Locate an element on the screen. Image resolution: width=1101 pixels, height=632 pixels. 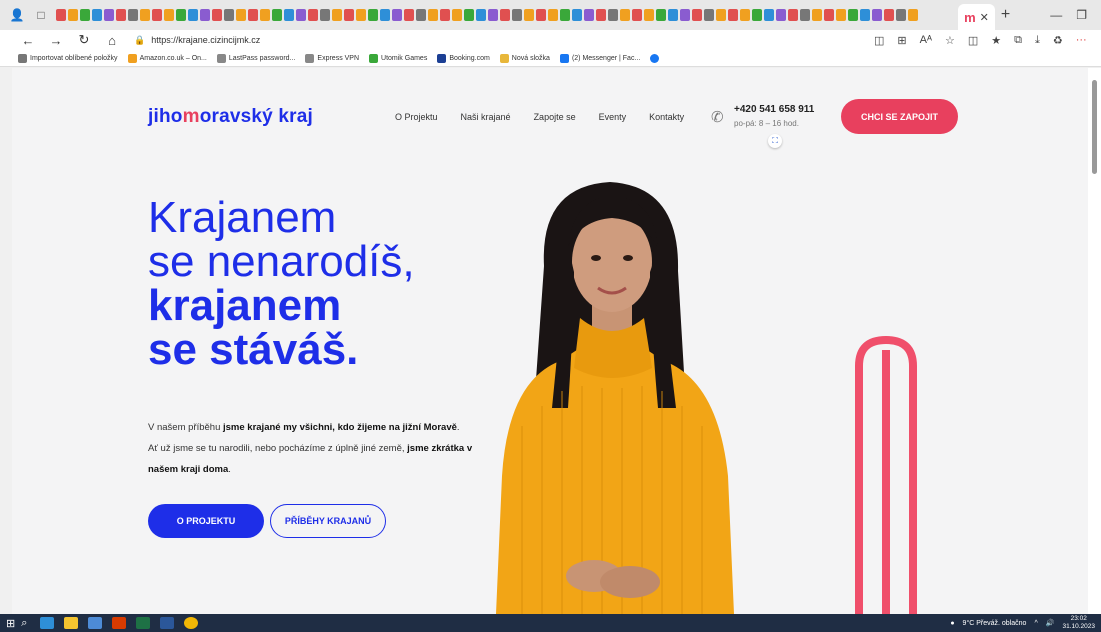
more-menu-icon: ··· is located at coordinates (1081, 40).